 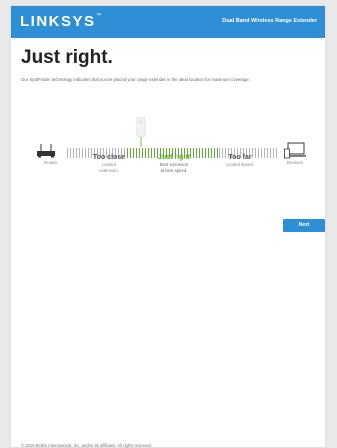 What do you see at coordinates (61, 21) in the screenshot?
I see `linksys-logo: LINKSYS™` at bounding box center [61, 21].